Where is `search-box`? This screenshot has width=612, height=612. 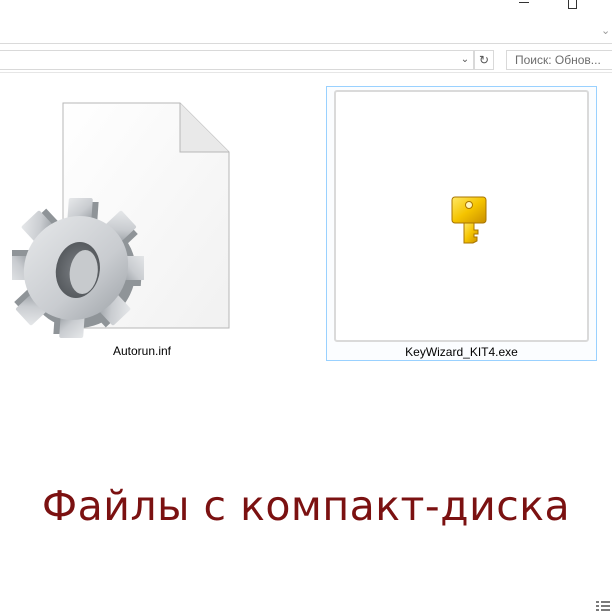
search-box is located at coordinates (559, 60).